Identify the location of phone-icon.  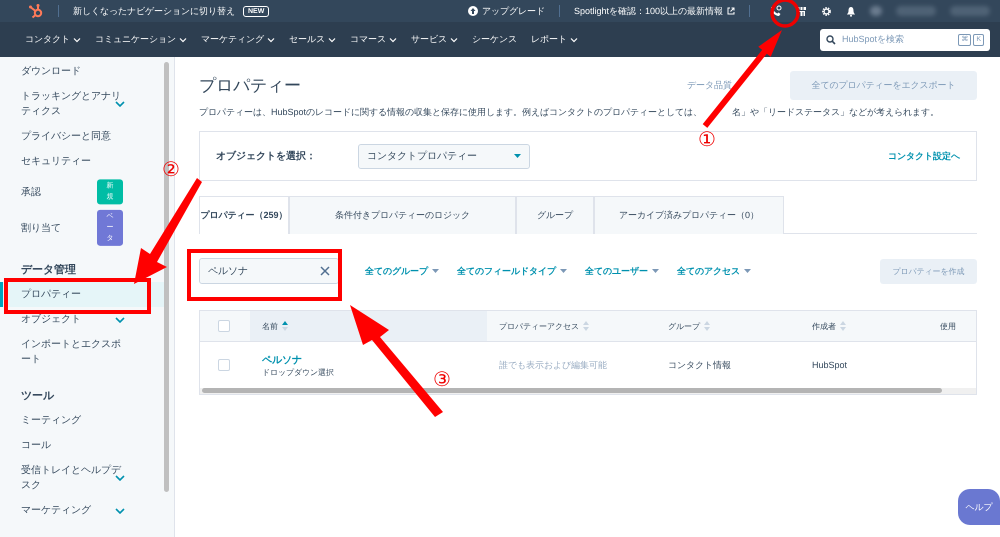
(776, 11).